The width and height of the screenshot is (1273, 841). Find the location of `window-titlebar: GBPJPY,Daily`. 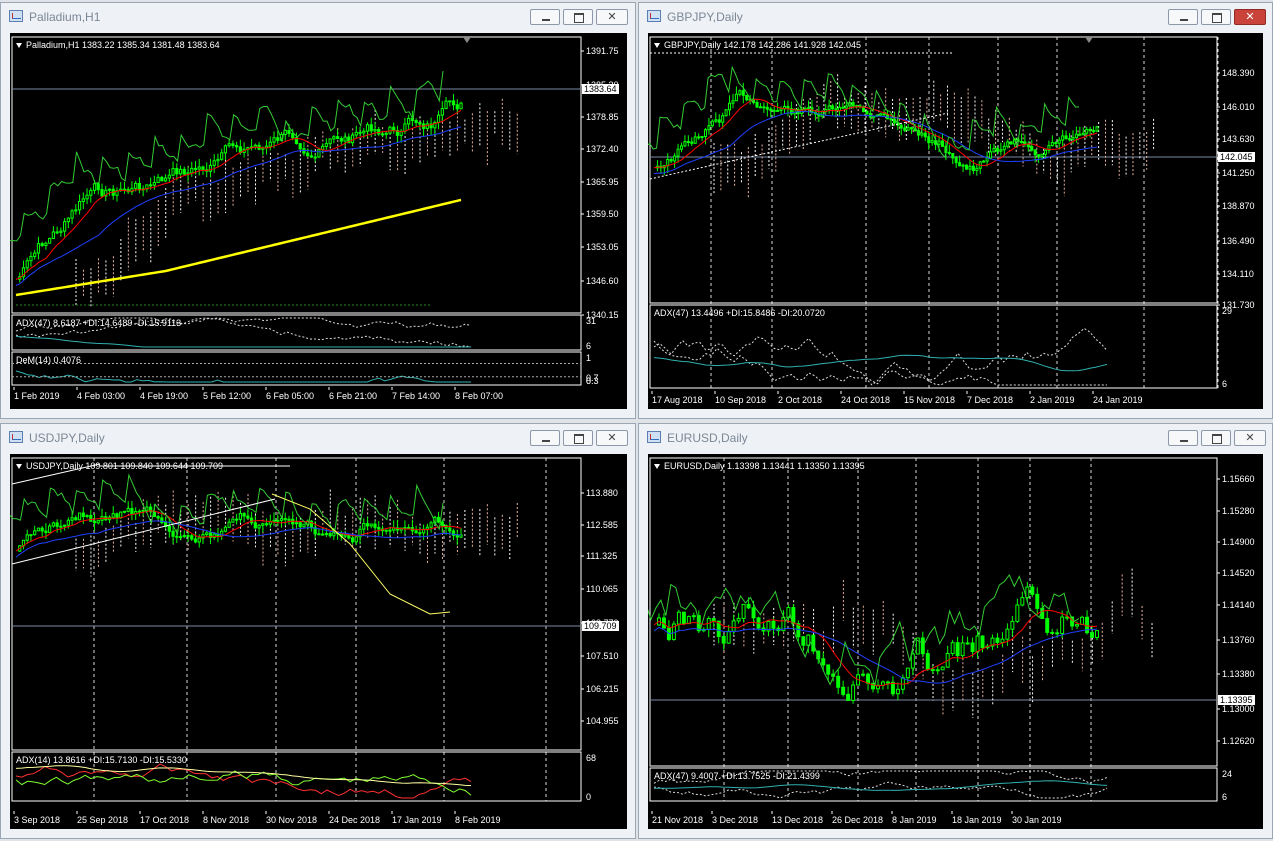

window-titlebar: GBPJPY,Daily is located at coordinates (955, 17).